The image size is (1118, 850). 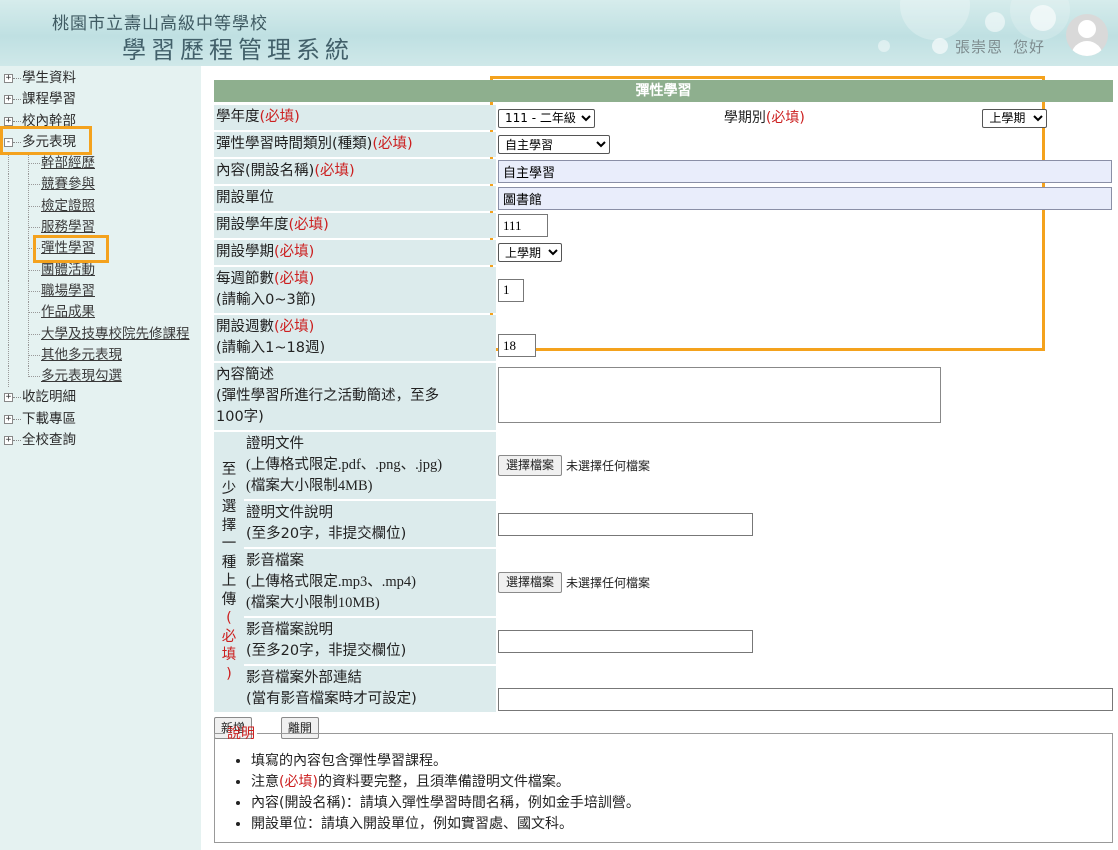 What do you see at coordinates (100, 228) in the screenshot?
I see `sidebar-subitem-service-learning: 服務學習` at bounding box center [100, 228].